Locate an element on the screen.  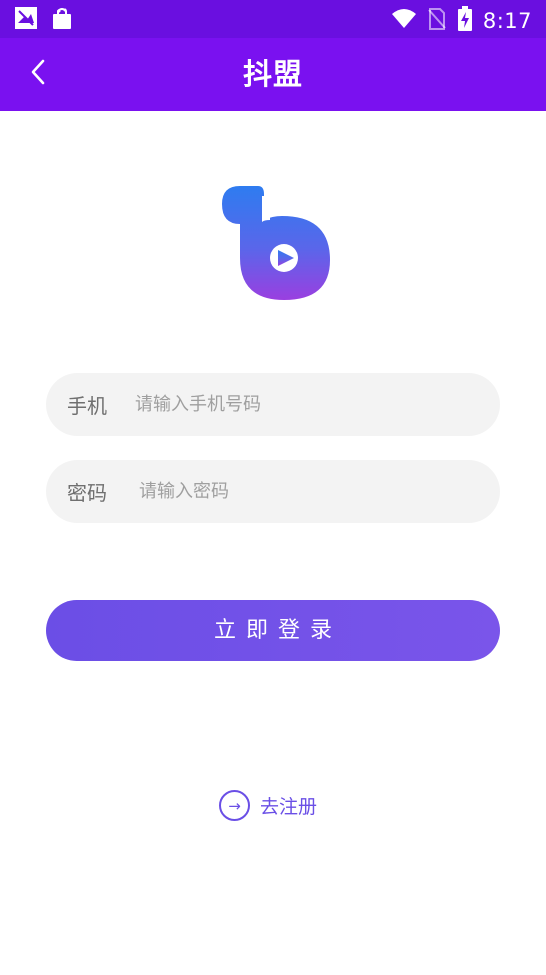
header-bar: 抖盟 is located at coordinates (273, 74).